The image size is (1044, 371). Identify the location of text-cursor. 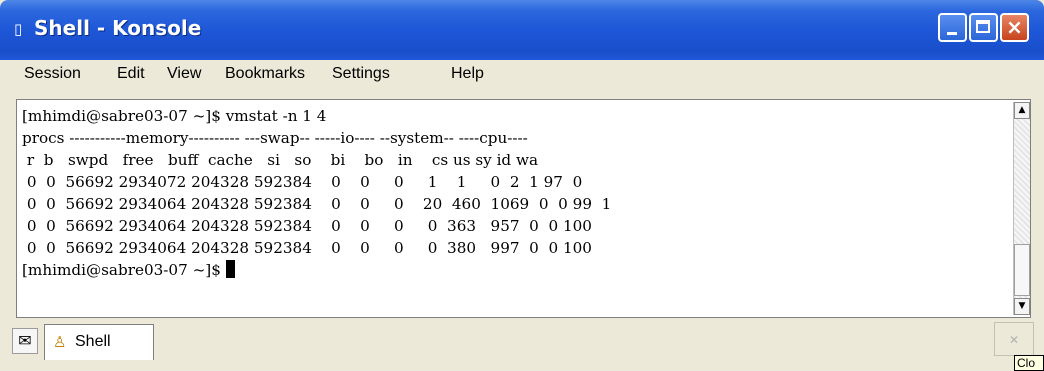
(230, 269).